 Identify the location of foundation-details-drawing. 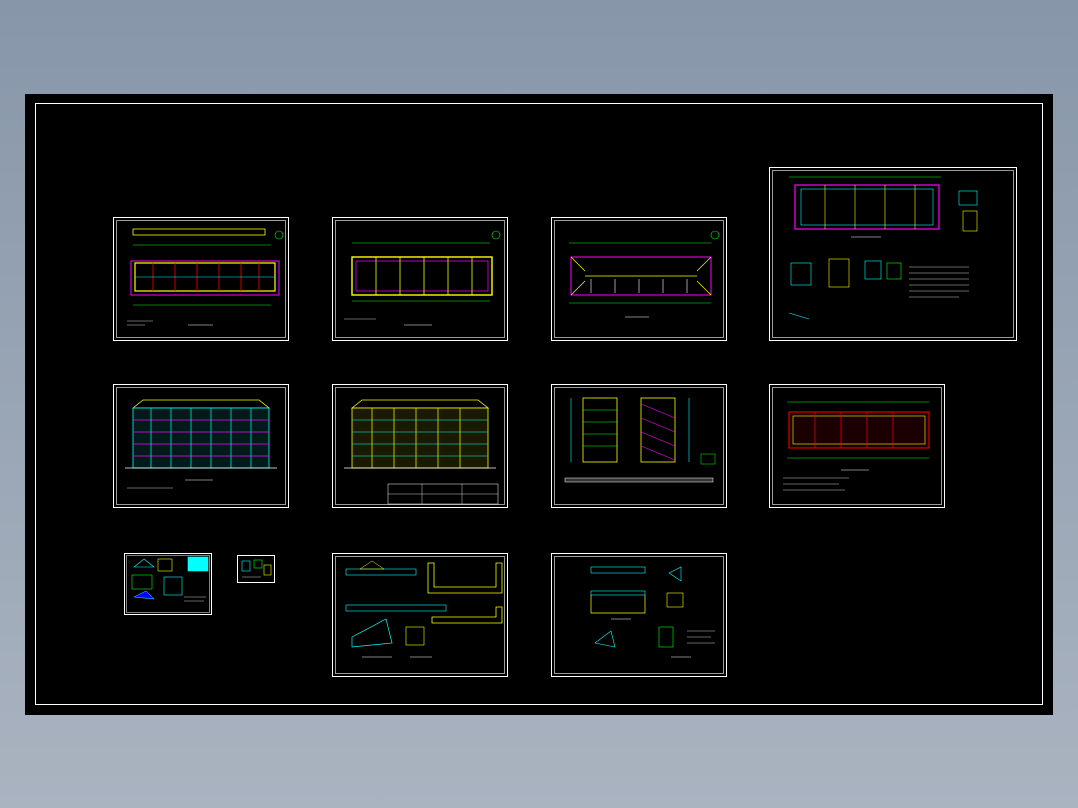
(893, 254).